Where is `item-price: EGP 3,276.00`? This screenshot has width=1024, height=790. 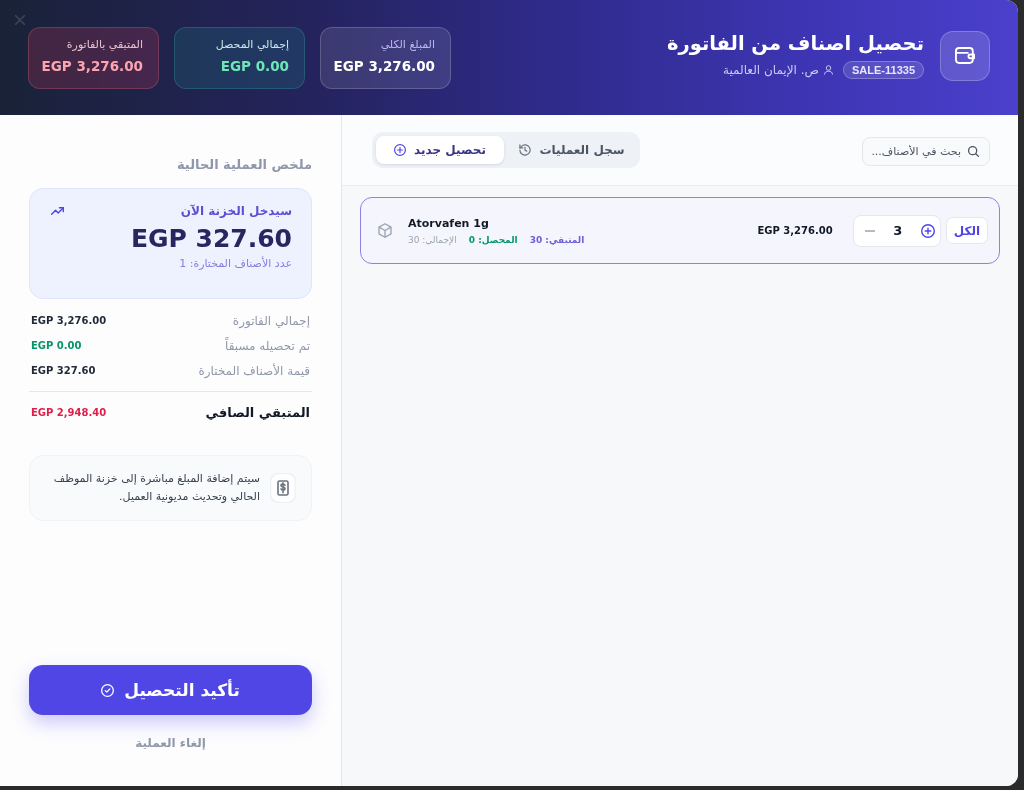
item-price: EGP 3,276.00 is located at coordinates (795, 230).